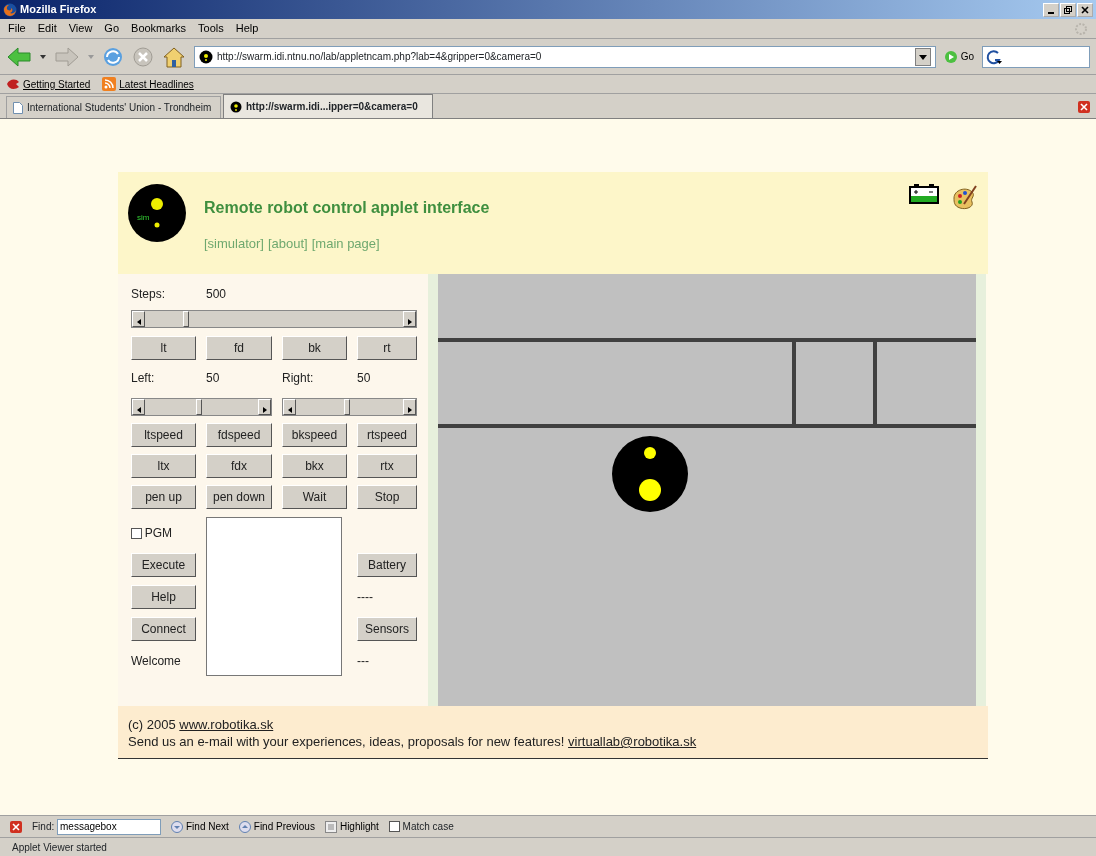 Image resolution: width=1096 pixels, height=856 pixels. What do you see at coordinates (109, 84) in the screenshot?
I see `rss-feed-icon` at bounding box center [109, 84].